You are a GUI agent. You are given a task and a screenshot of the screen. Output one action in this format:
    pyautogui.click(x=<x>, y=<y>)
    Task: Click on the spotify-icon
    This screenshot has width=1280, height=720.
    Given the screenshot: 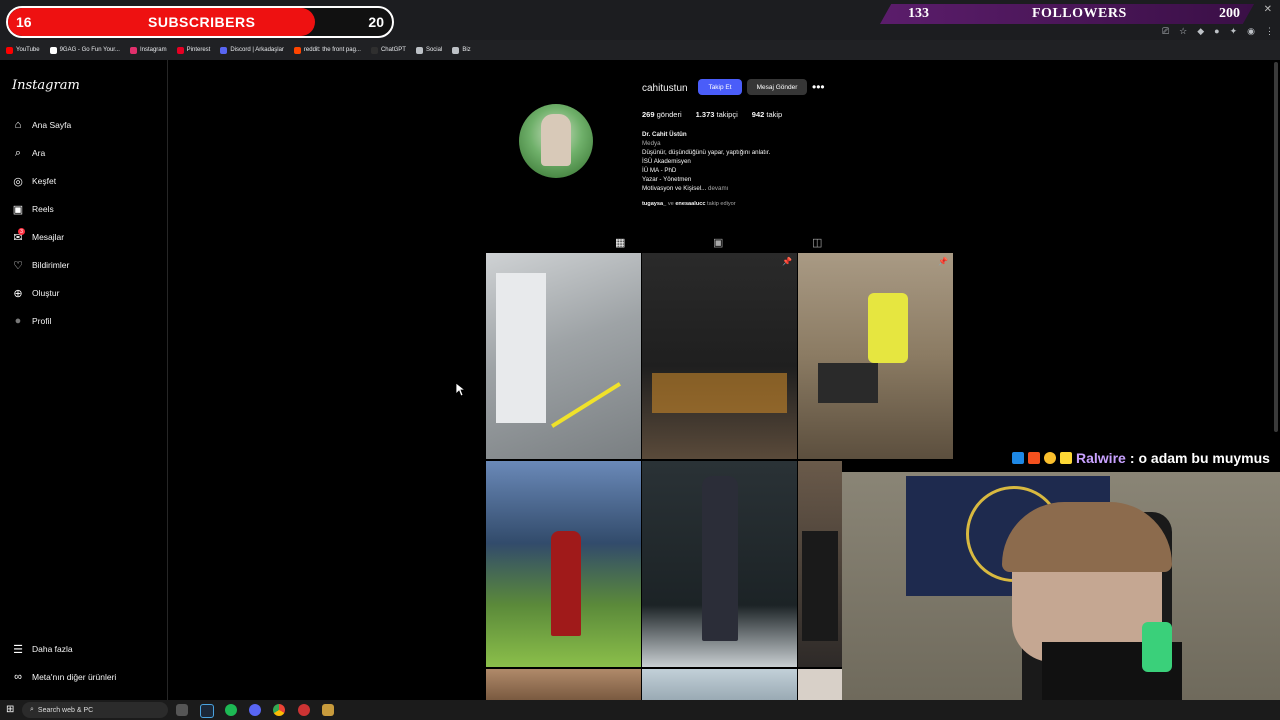 What is the action you would take?
    pyautogui.click(x=231, y=710)
    